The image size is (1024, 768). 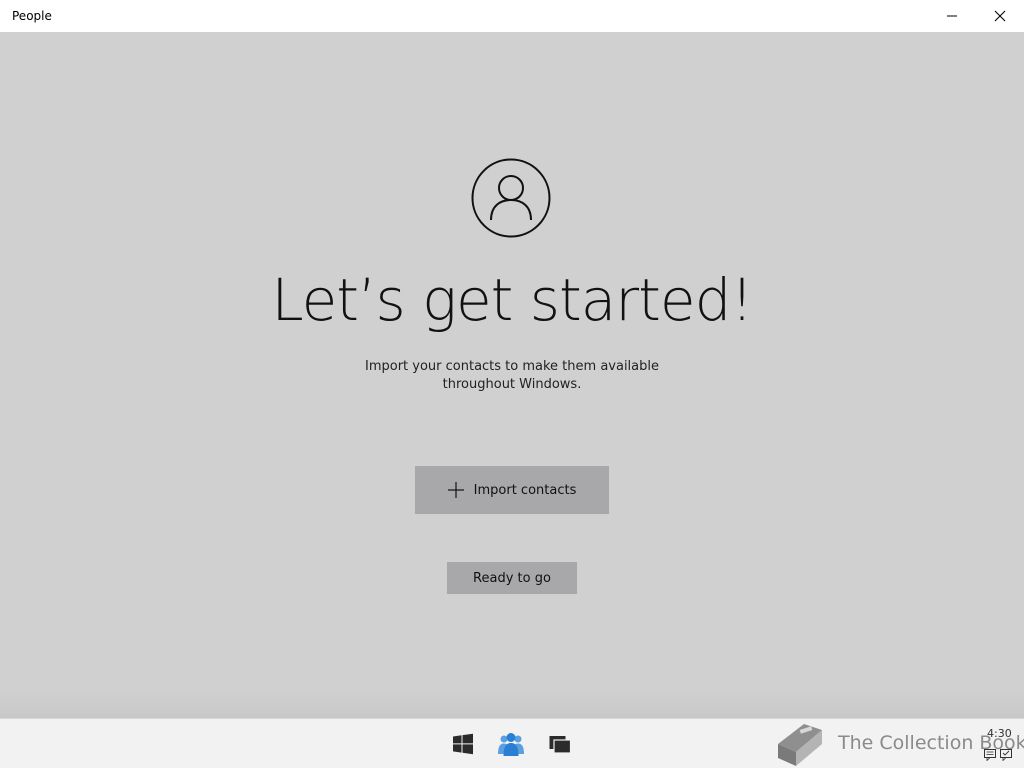 I want to click on plus-icon, so click(x=455, y=490).